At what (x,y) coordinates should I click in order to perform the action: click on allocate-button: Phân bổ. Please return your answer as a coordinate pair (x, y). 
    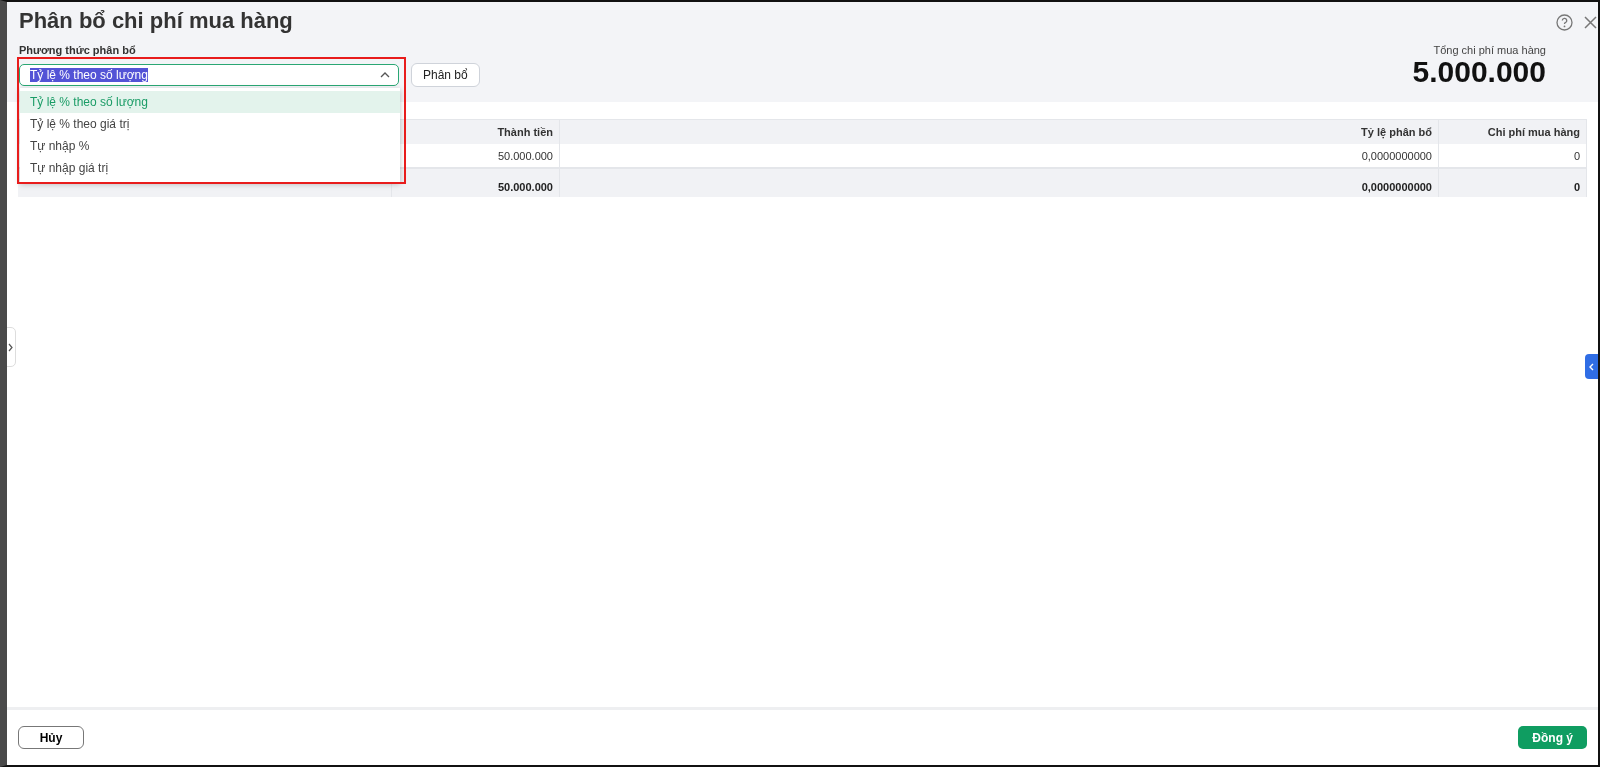
    Looking at the image, I should click on (445, 75).